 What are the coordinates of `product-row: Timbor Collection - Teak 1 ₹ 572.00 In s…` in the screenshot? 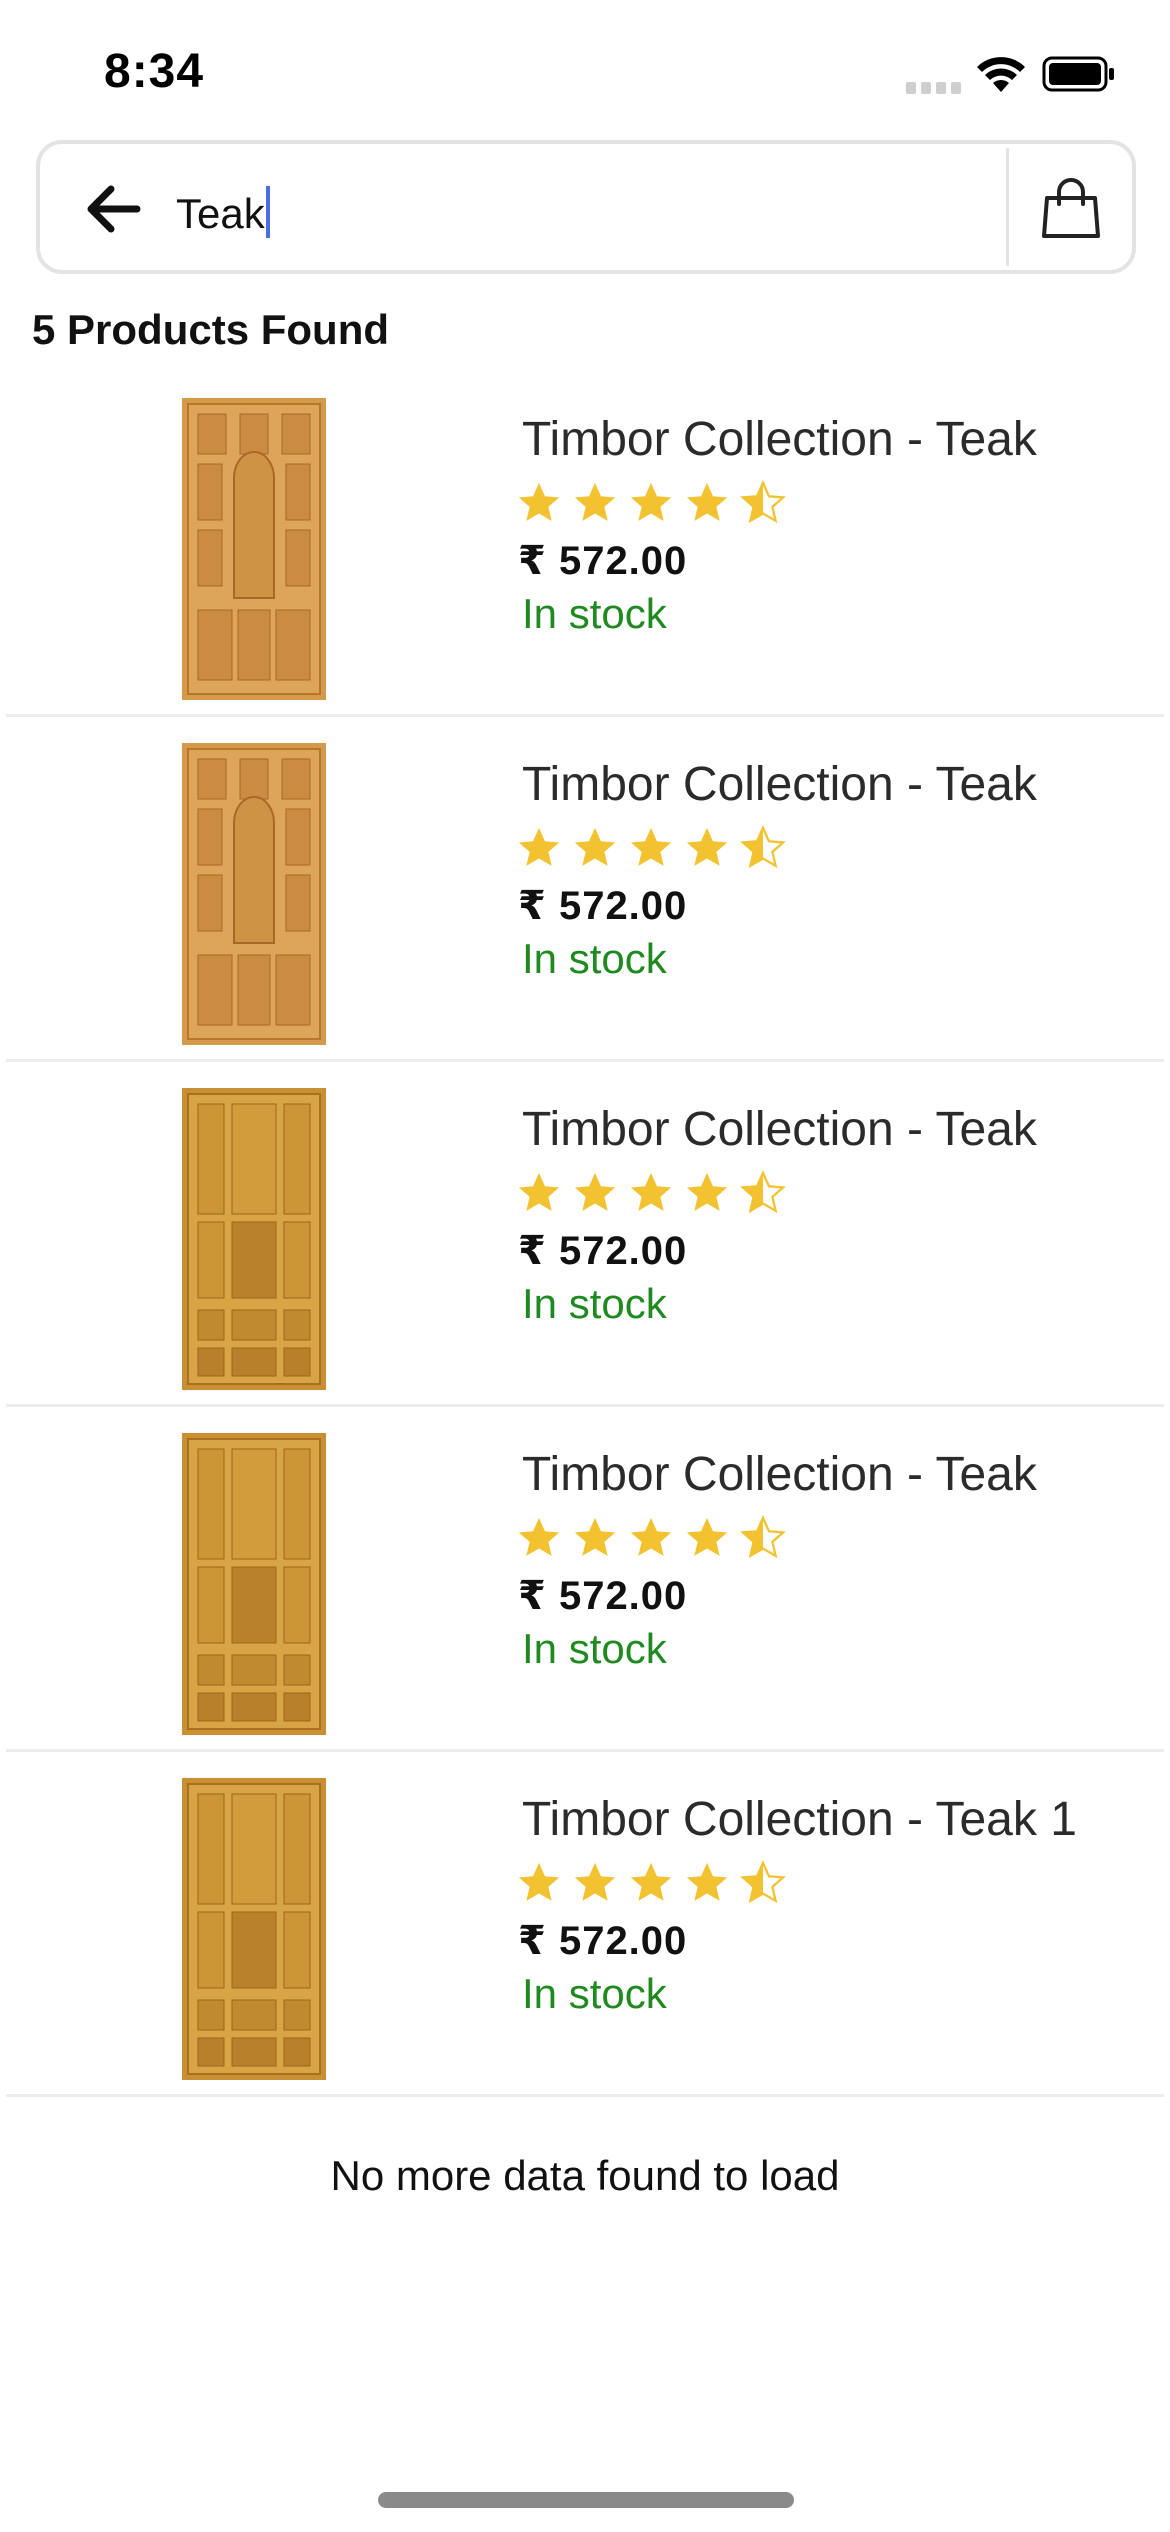 It's located at (585, 1924).